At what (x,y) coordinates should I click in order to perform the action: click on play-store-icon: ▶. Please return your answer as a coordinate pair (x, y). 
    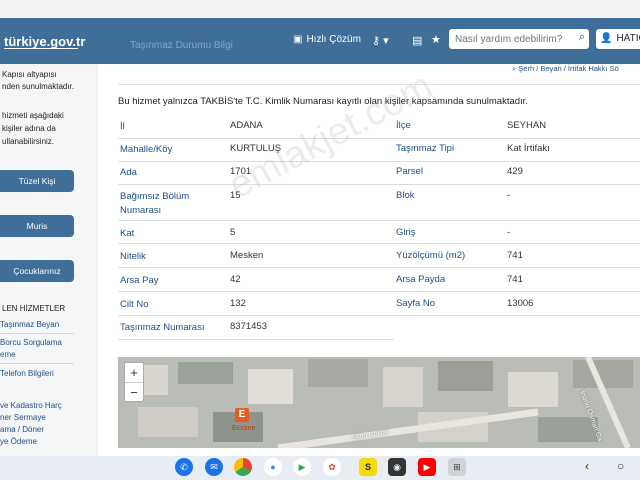
    Looking at the image, I should click on (302, 467).